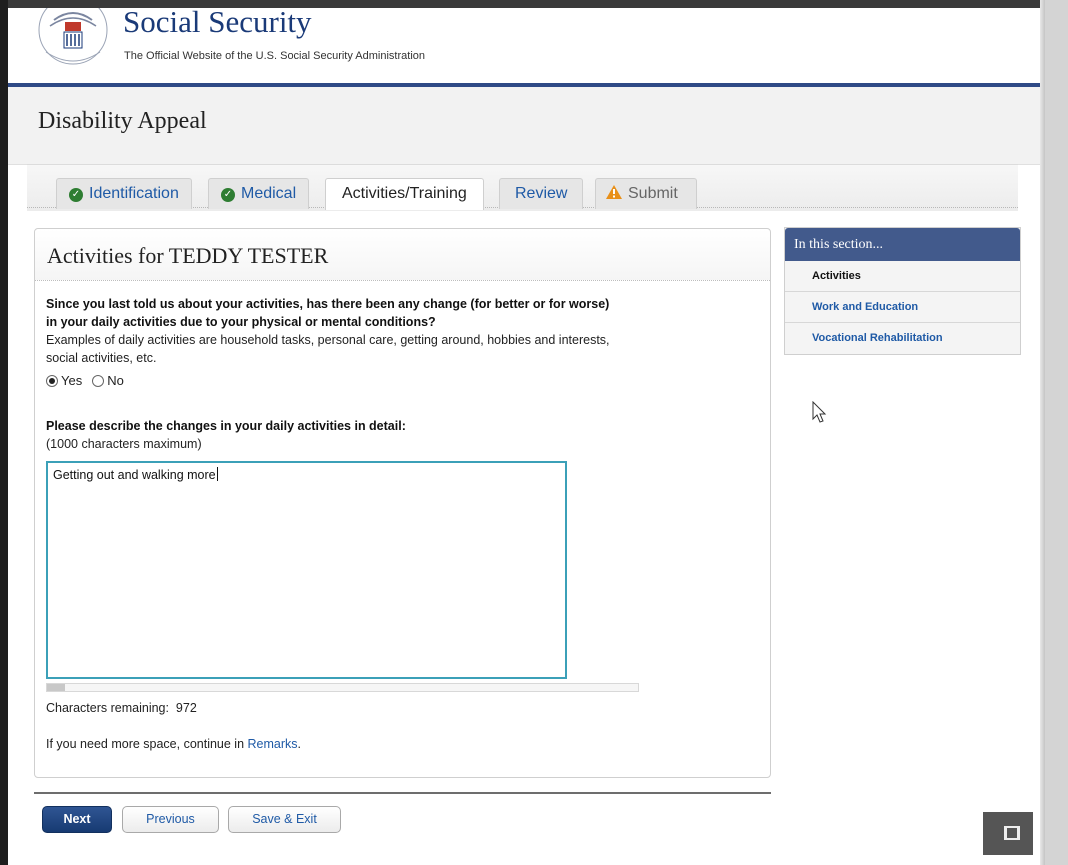 The image size is (1068, 865). What do you see at coordinates (902, 276) in the screenshot?
I see `section-nav-item-activities: Activities` at bounding box center [902, 276].